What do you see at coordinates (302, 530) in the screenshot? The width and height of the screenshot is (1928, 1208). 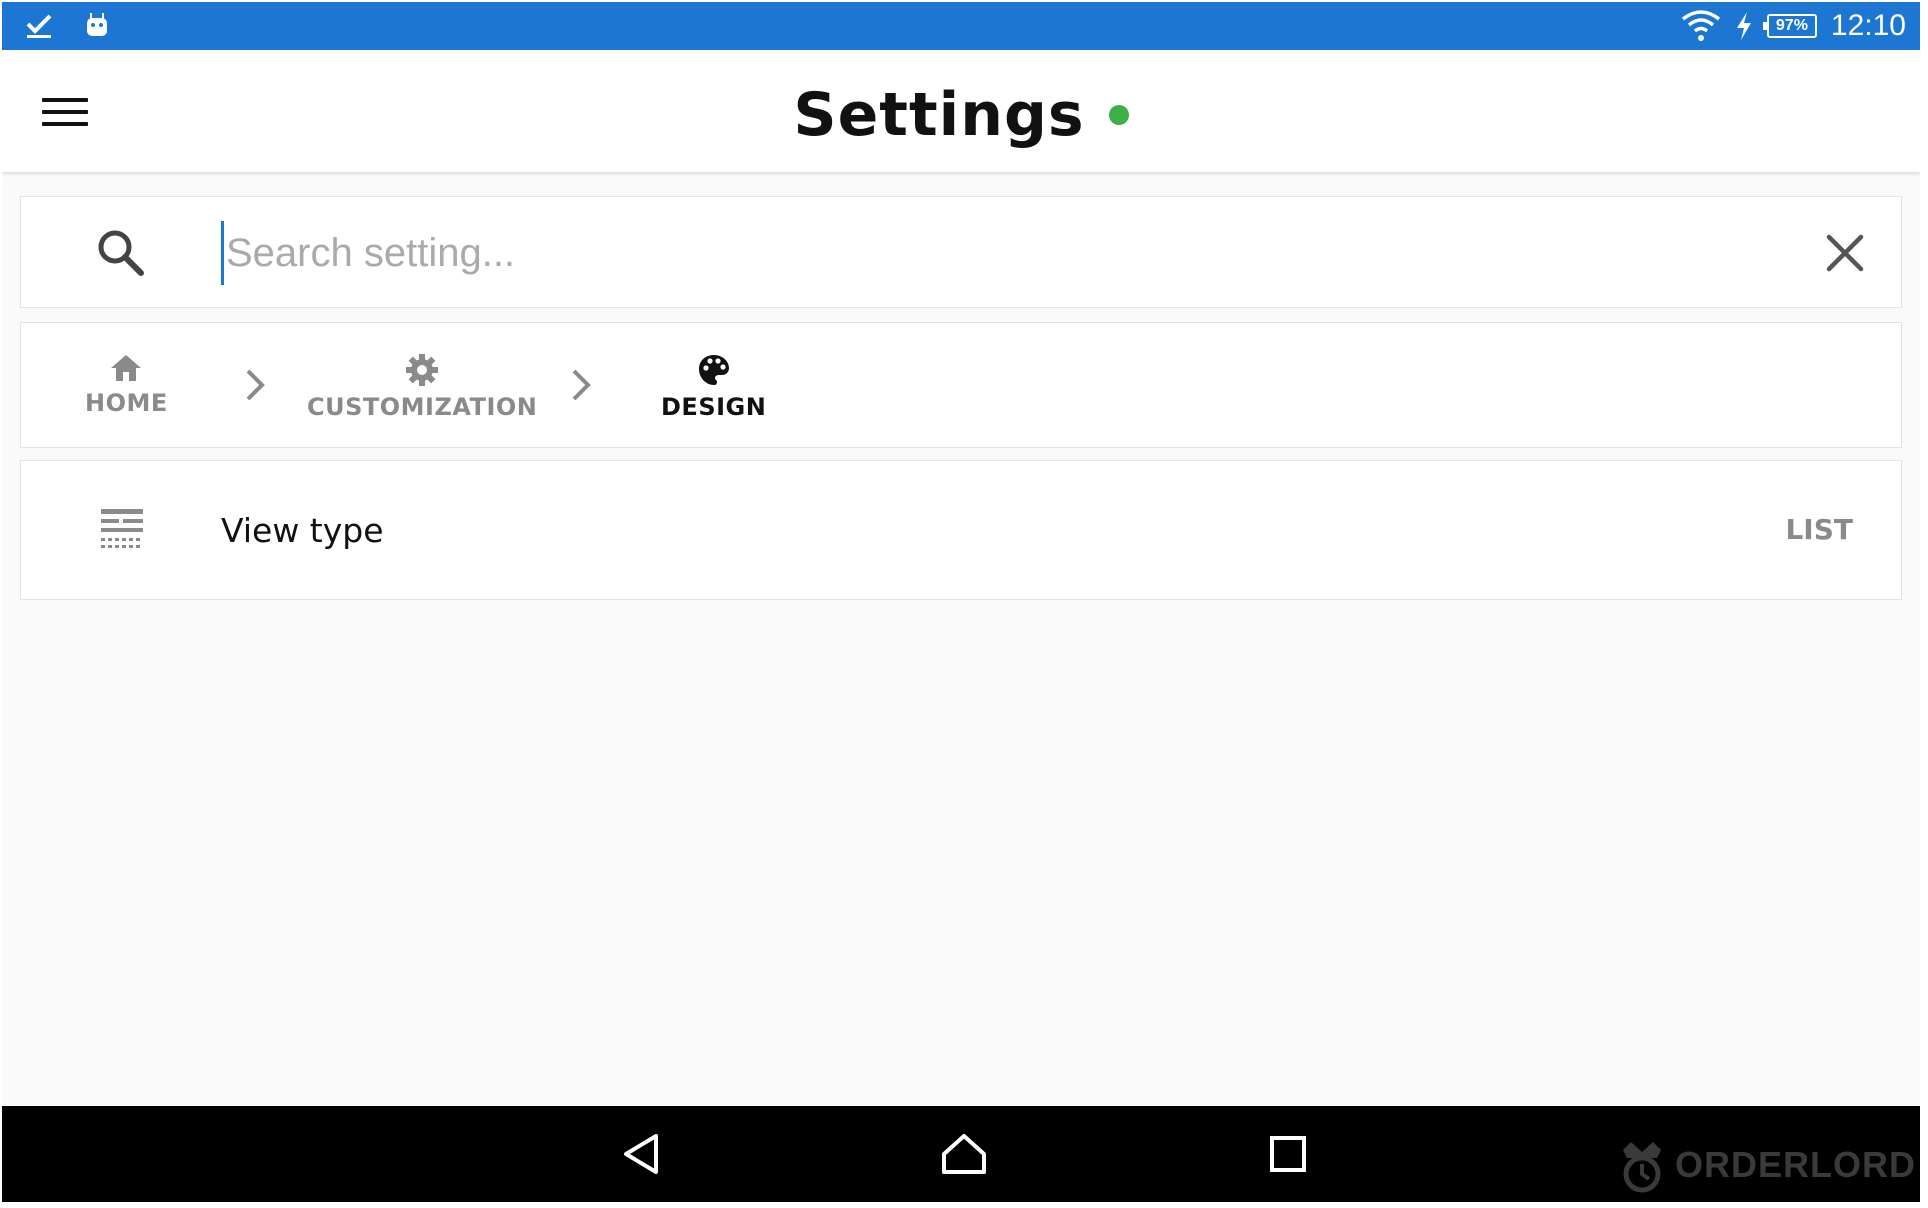 I see `setting-label: View type` at bounding box center [302, 530].